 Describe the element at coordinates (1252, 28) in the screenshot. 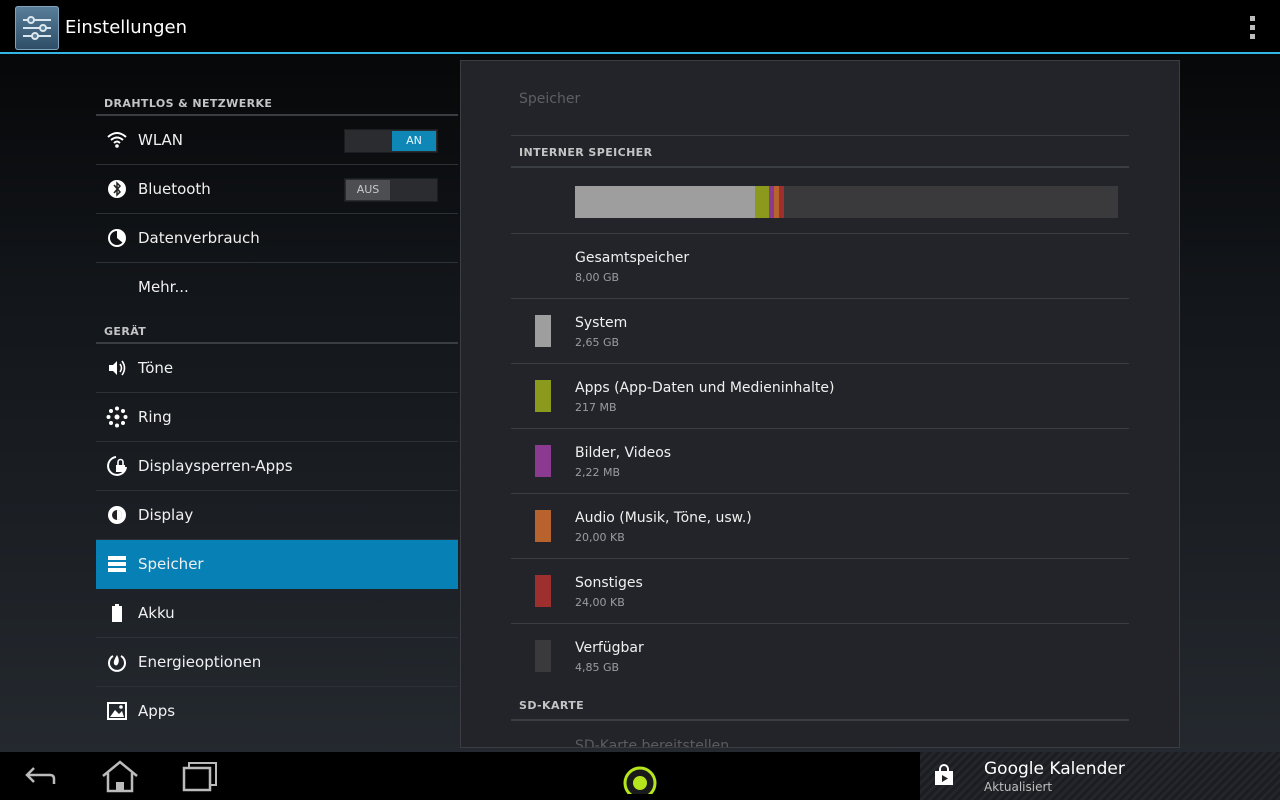

I see `overflow-menu-icon` at that location.